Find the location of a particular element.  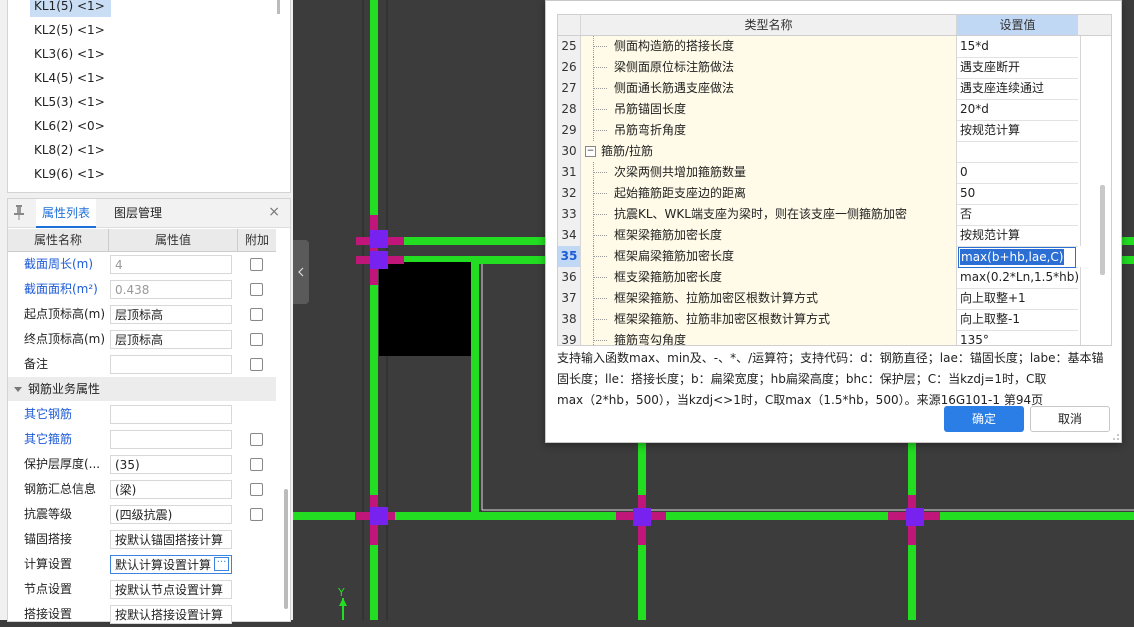

grid-row: 36 框支梁箍筋加密长度 max(0.2*Ln,1.5*hb) is located at coordinates (819, 278).